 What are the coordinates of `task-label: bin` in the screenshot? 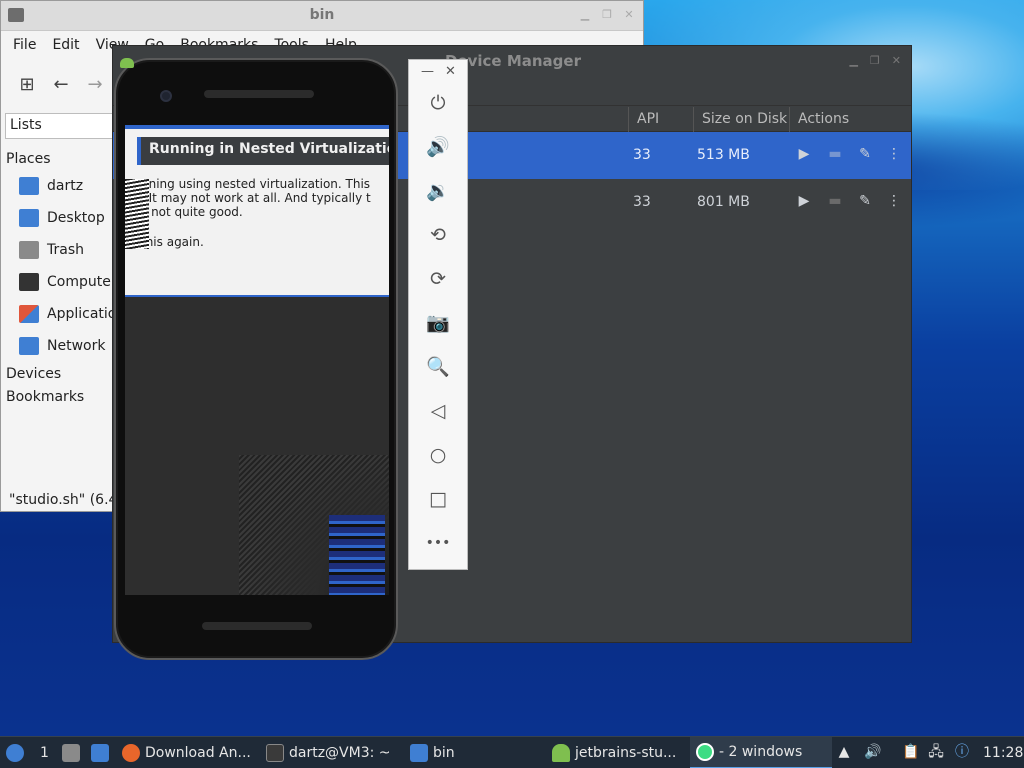 It's located at (444, 753).